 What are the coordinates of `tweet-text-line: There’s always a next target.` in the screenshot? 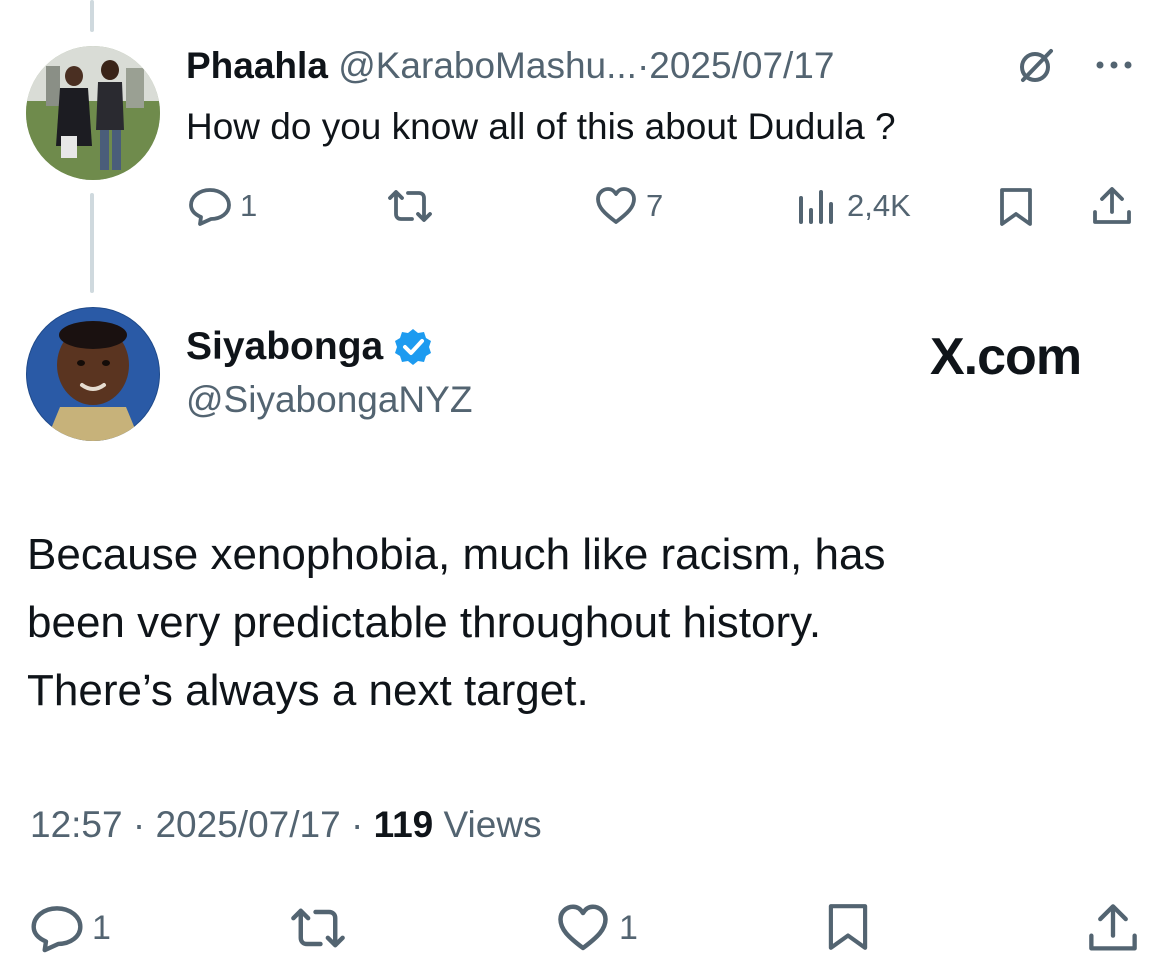 It's located at (308, 690).